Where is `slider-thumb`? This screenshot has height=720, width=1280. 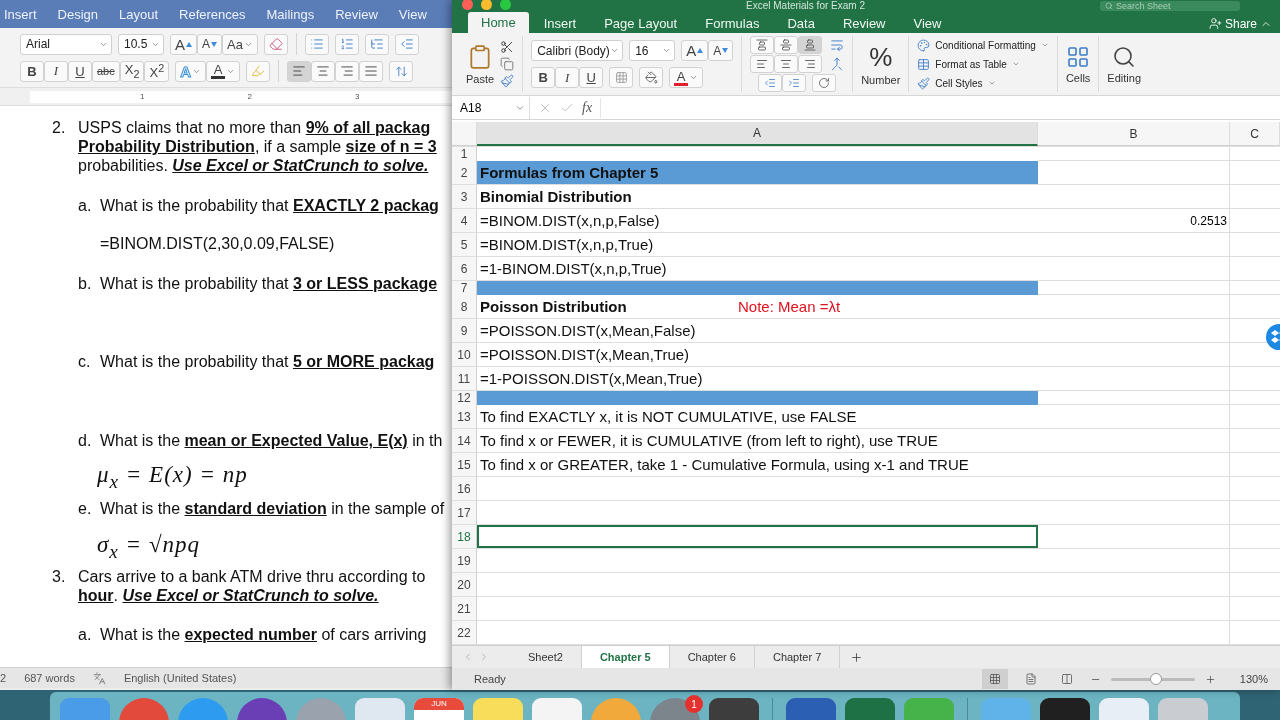 slider-thumb is located at coordinates (1156, 678).